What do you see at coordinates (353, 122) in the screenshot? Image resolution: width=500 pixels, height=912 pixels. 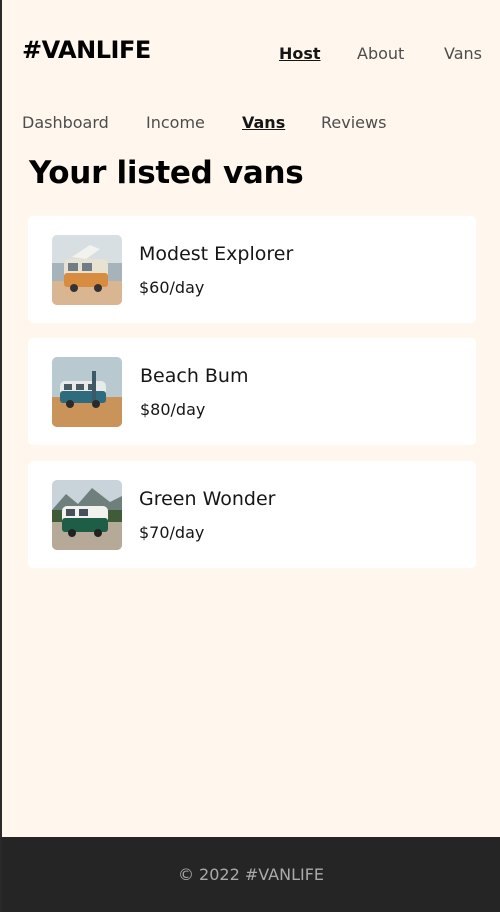 I see `host-nav-reviews: Reviews` at bounding box center [353, 122].